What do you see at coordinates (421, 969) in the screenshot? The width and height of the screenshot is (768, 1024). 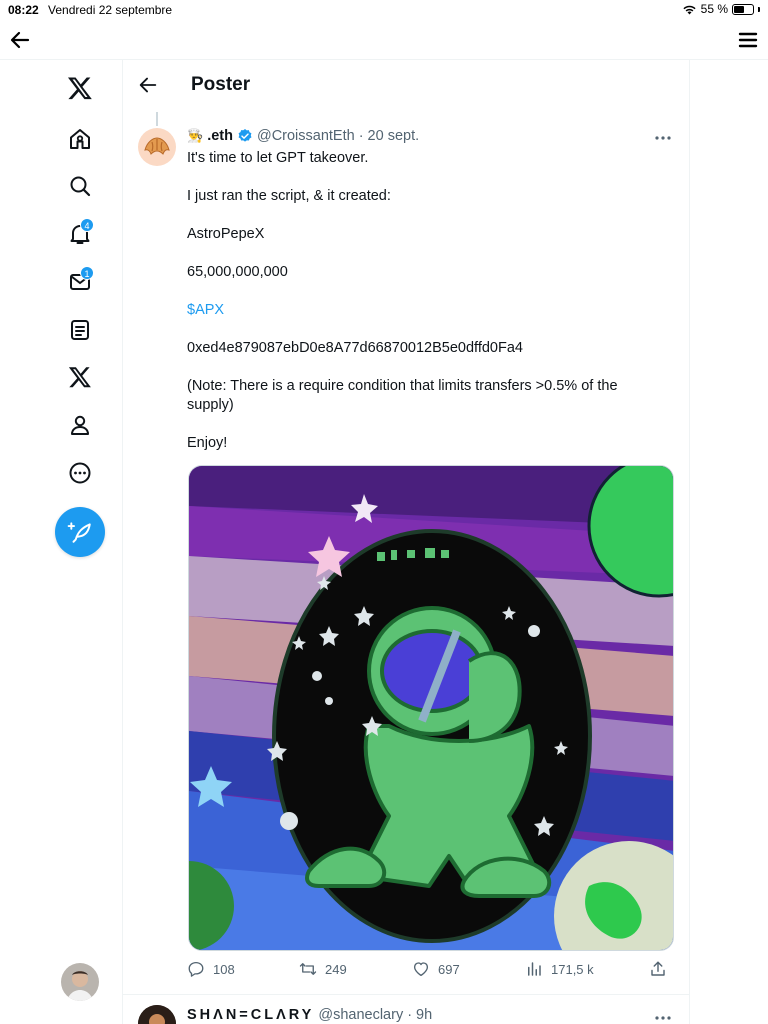 I see `heart-icon` at bounding box center [421, 969].